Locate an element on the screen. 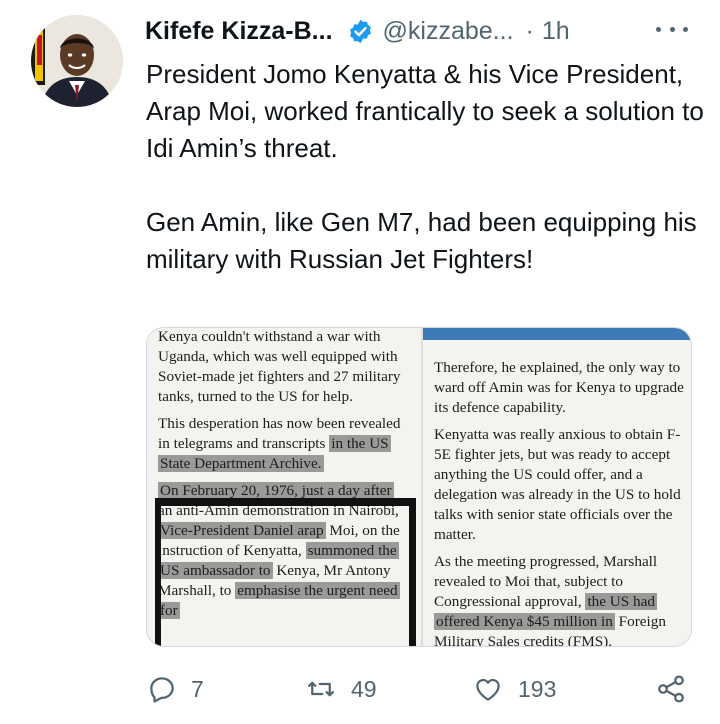 The image size is (720, 724). more-icon is located at coordinates (672, 29).